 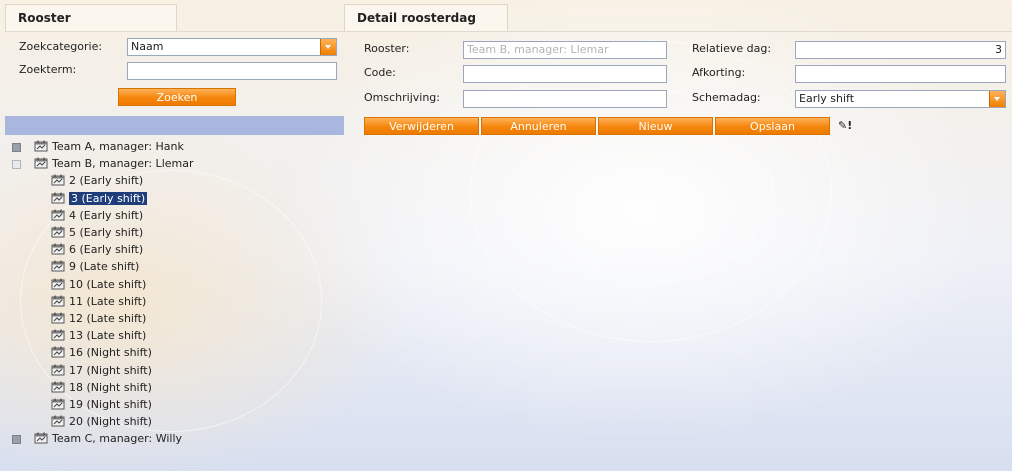 I want to click on code-input, so click(x=565, y=74).